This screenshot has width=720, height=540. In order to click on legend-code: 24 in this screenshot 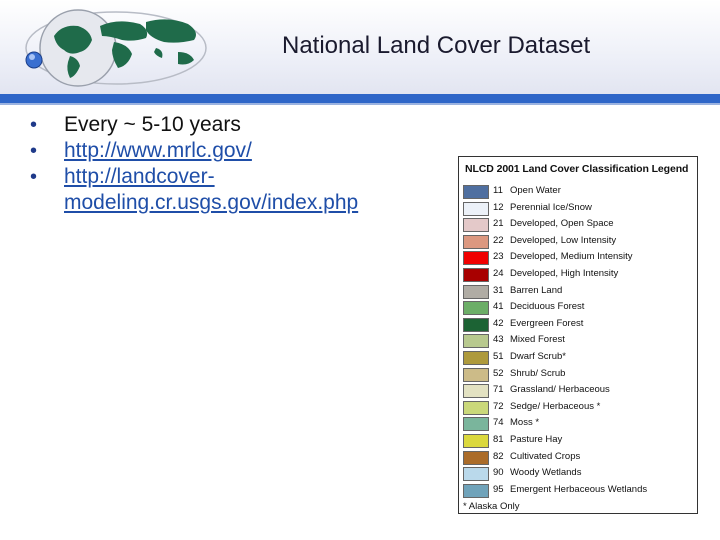, I will do `click(498, 273)`.